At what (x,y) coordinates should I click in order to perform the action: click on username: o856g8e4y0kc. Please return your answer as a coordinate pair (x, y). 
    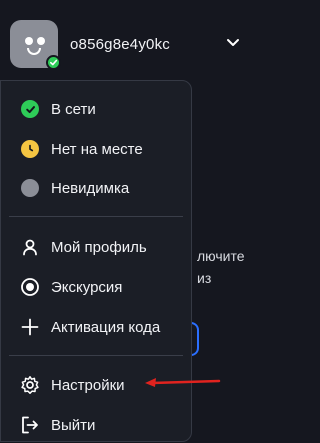
    Looking at the image, I should click on (120, 44).